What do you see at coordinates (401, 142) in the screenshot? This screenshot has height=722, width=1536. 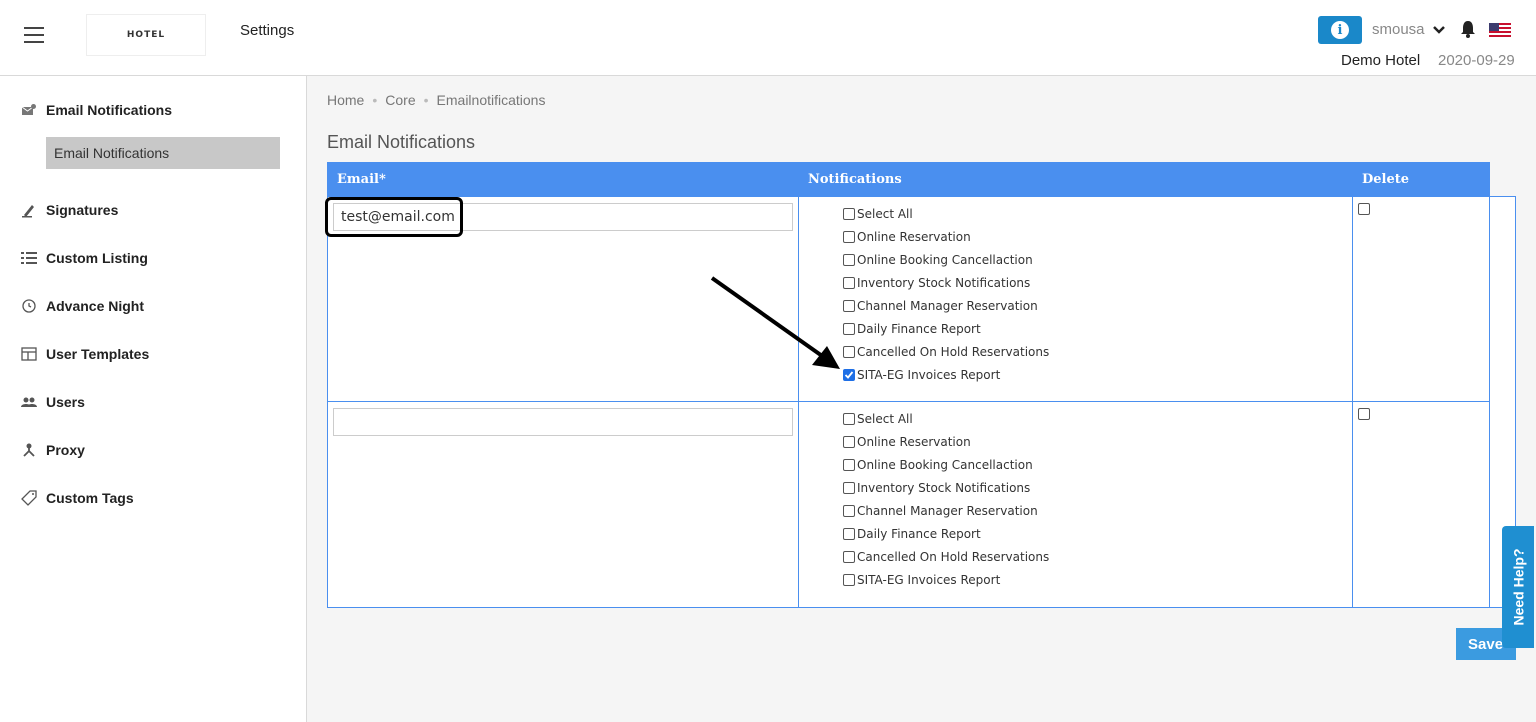 I see `page-title: Email Notifications` at bounding box center [401, 142].